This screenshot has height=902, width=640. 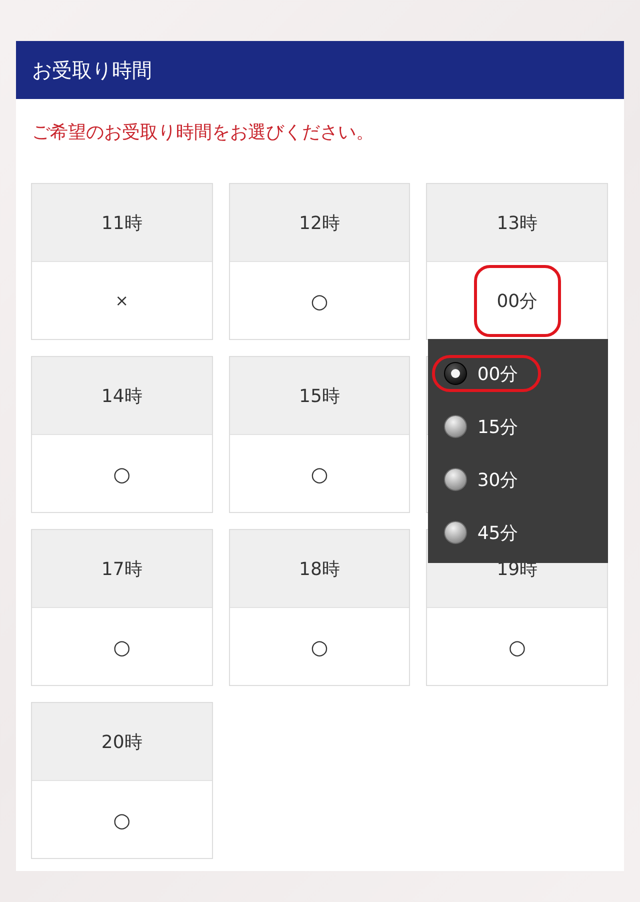 I want to click on availability-cell-text: ×, so click(x=122, y=301).